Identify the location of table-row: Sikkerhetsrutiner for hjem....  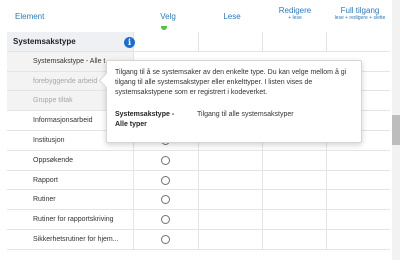
(198, 239).